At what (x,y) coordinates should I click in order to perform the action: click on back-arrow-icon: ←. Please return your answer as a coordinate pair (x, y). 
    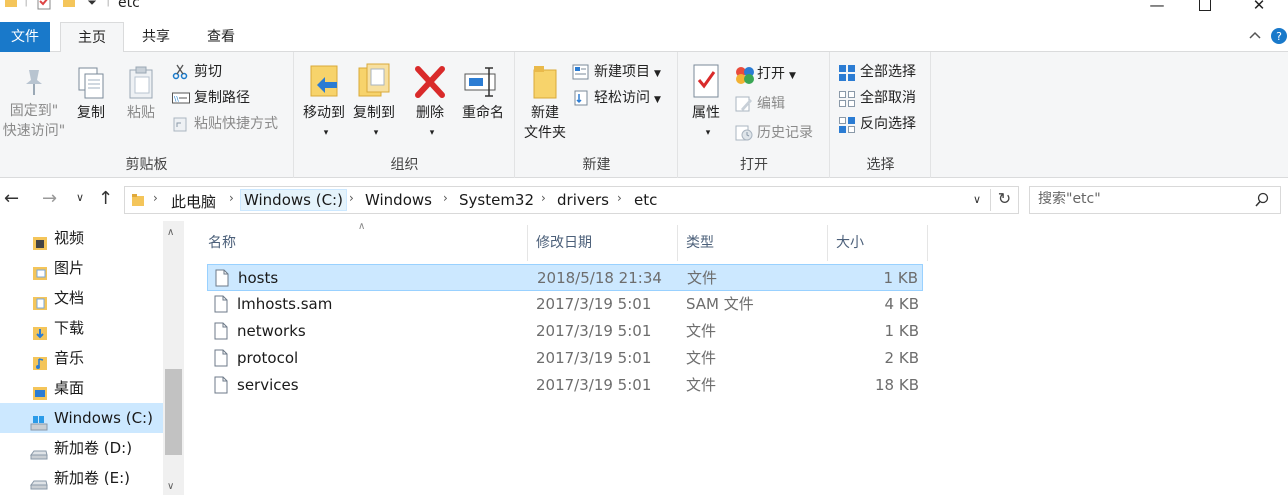
    Looking at the image, I should click on (11, 198).